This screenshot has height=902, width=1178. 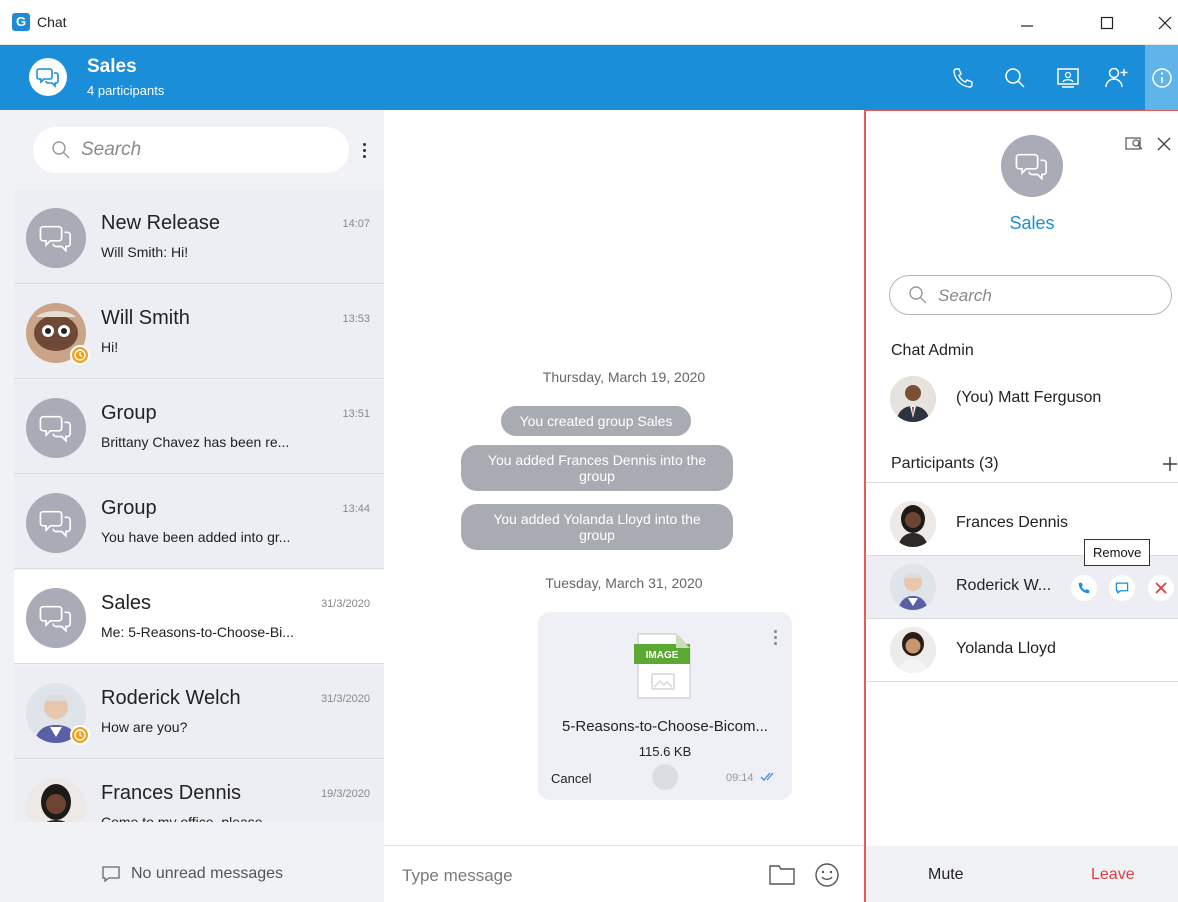 I want to click on participant-name: Yolanda Lloyd, so click(x=1006, y=648).